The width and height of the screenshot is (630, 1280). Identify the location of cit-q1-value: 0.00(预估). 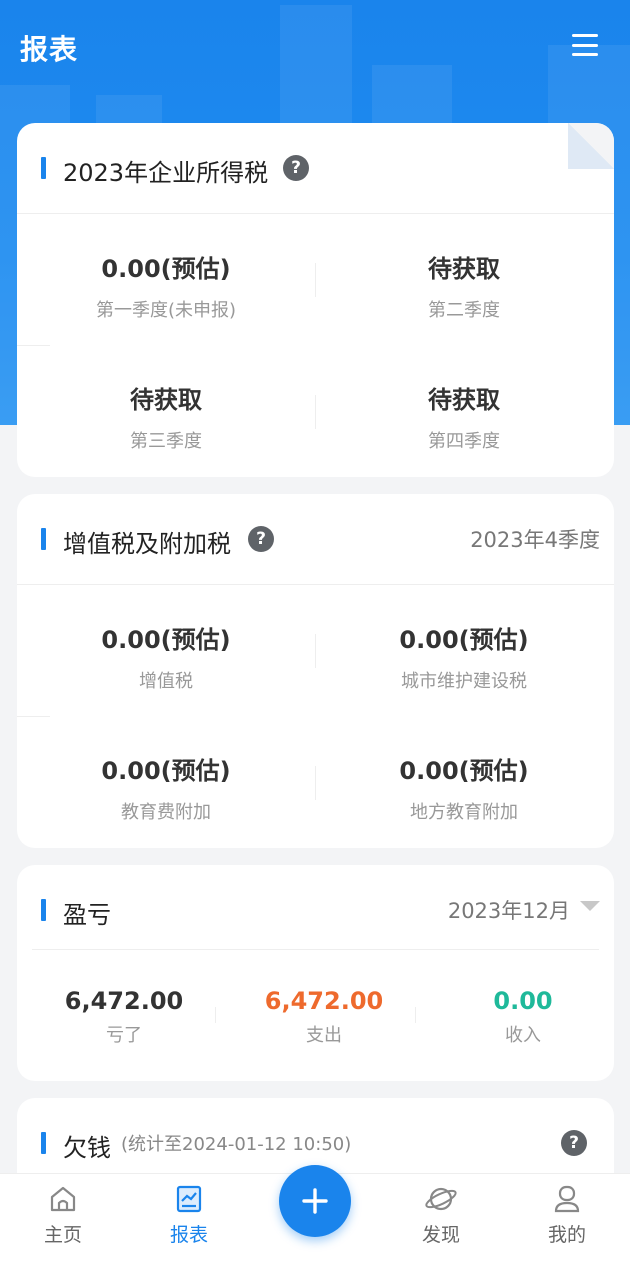
(166, 269).